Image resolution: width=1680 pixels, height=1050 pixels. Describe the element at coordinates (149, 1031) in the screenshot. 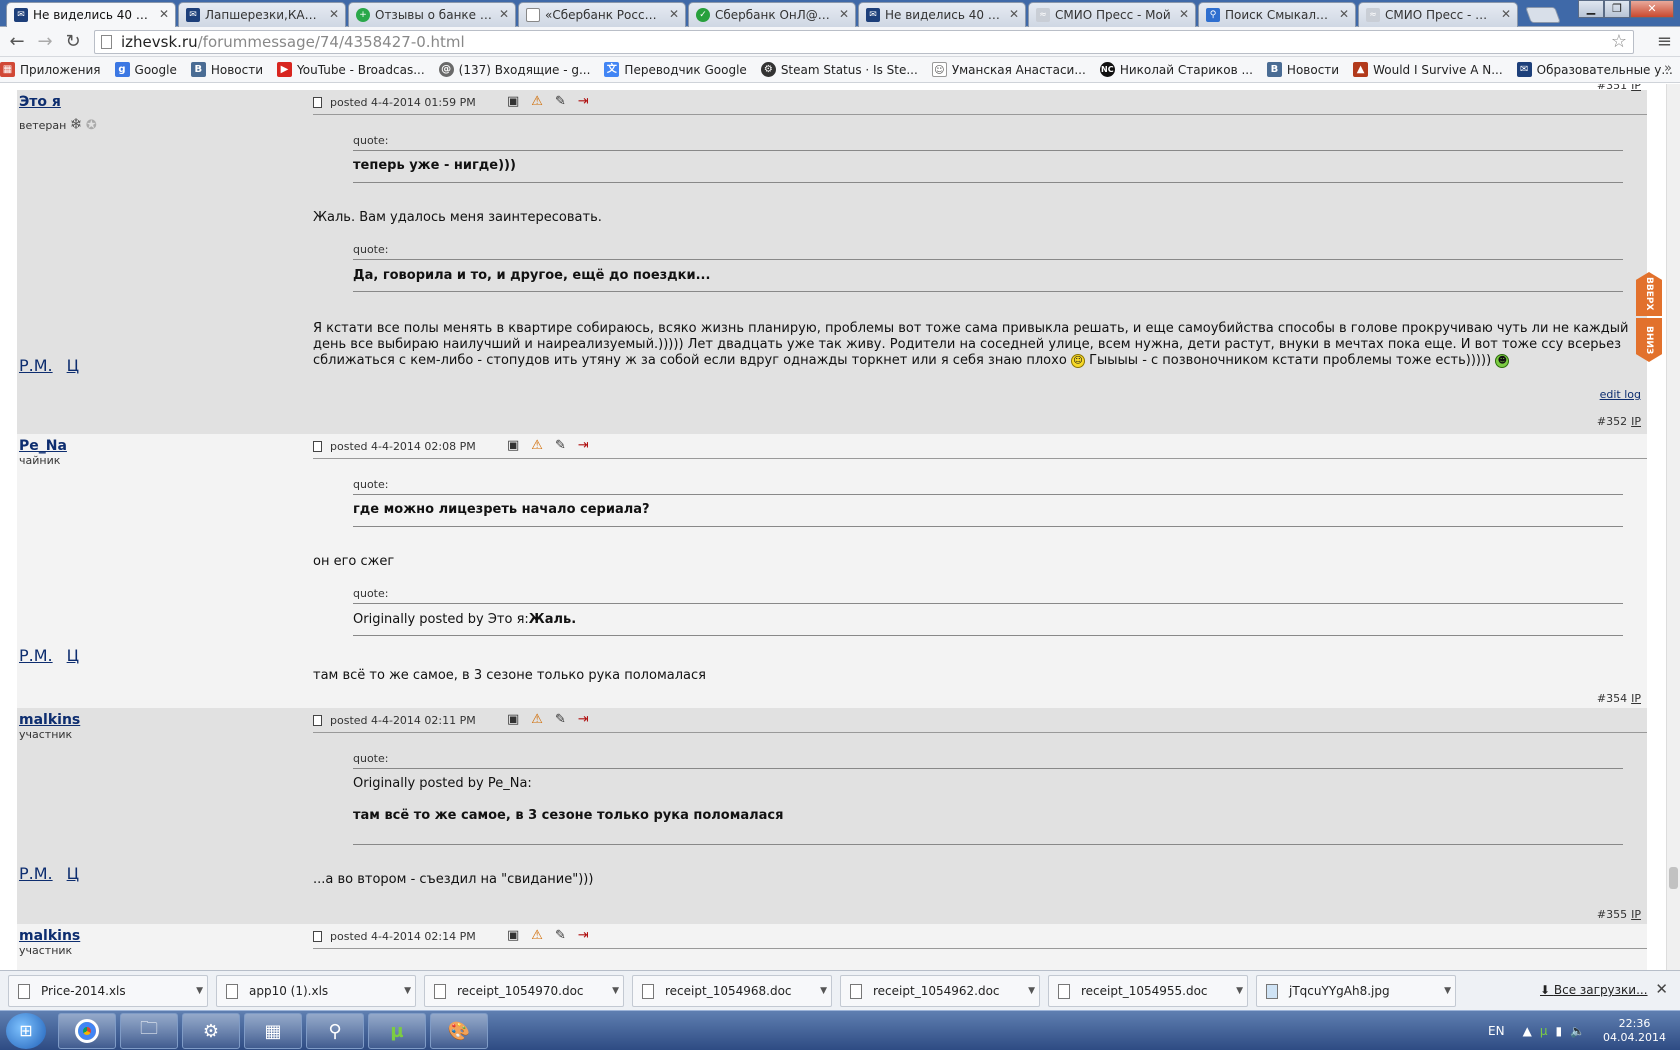

I see `folder-icon: 🗀` at that location.